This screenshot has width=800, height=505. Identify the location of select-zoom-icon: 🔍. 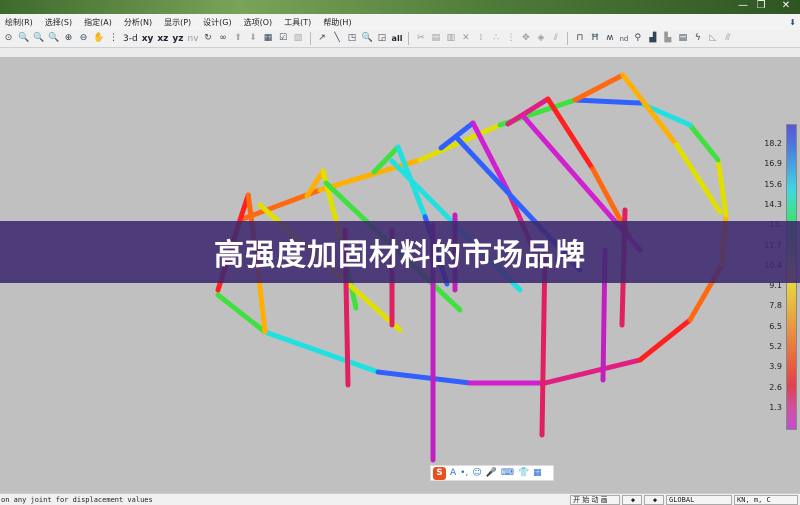
(367, 38).